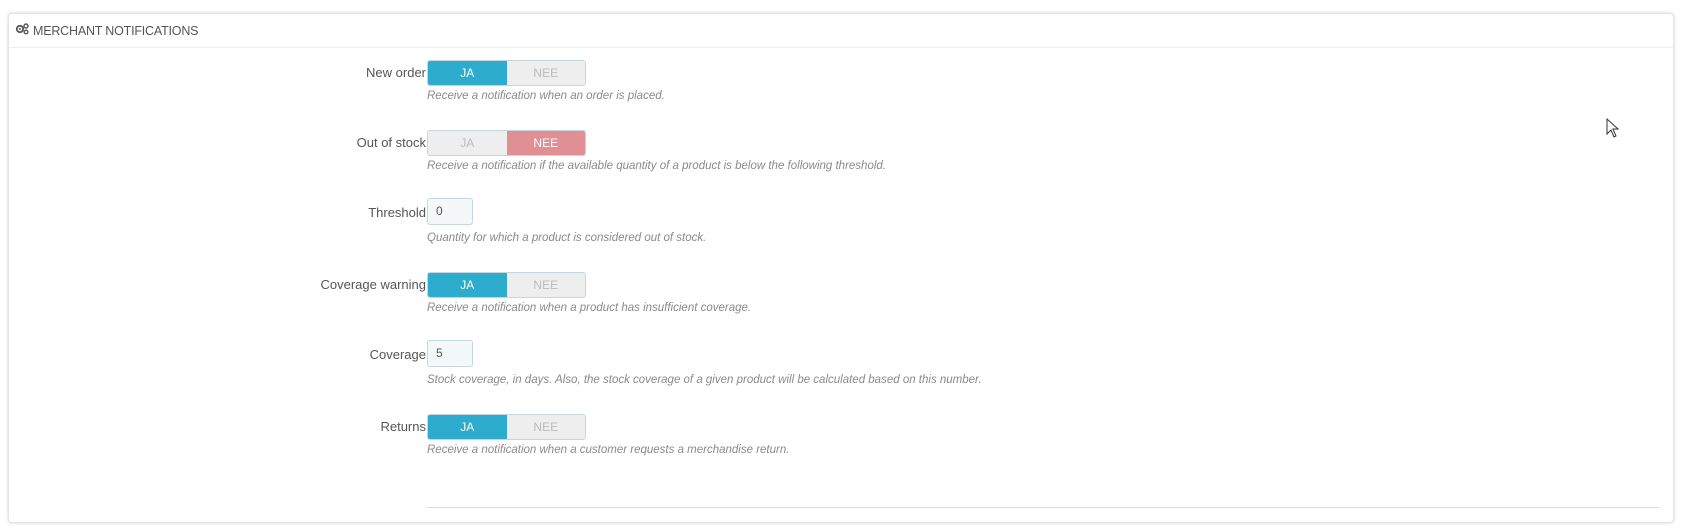 The height and width of the screenshot is (531, 1697). I want to click on panel-title: MERCHANT NOTIFICATIONS, so click(116, 30).